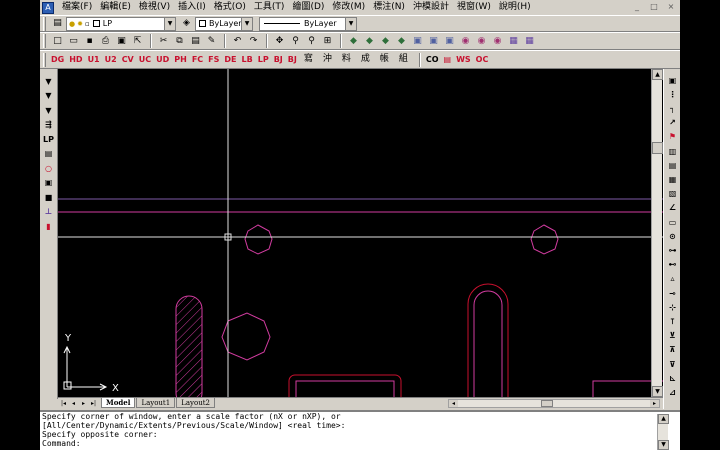 The image size is (720, 450). What do you see at coordinates (654, 7) in the screenshot?
I see `restore-icon: □` at bounding box center [654, 7].